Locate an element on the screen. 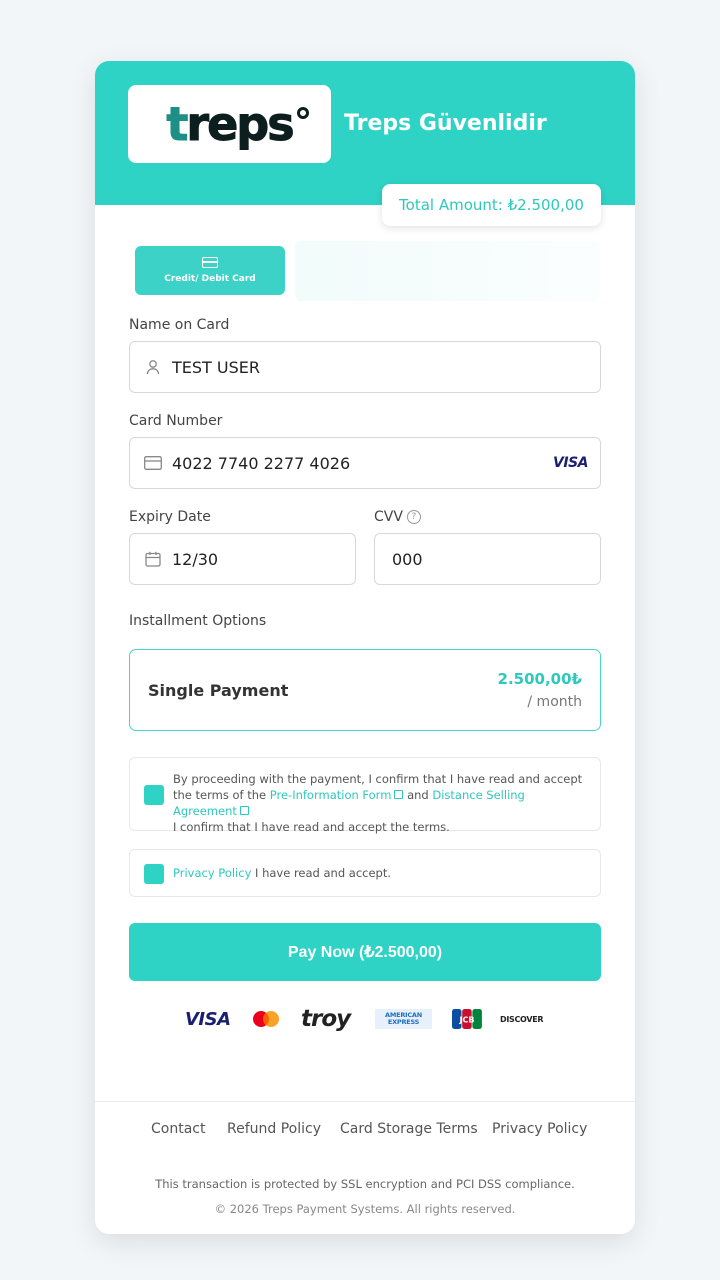 This screenshot has height=1280, width=720. tab-credit-debit-card: Credit/ Debit Card is located at coordinates (210, 270).